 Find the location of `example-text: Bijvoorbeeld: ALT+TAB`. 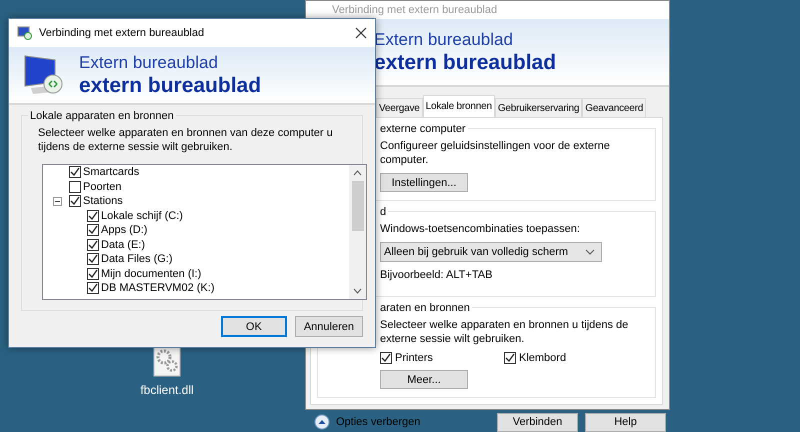

example-text: Bijvoorbeeld: ALT+TAB is located at coordinates (437, 275).